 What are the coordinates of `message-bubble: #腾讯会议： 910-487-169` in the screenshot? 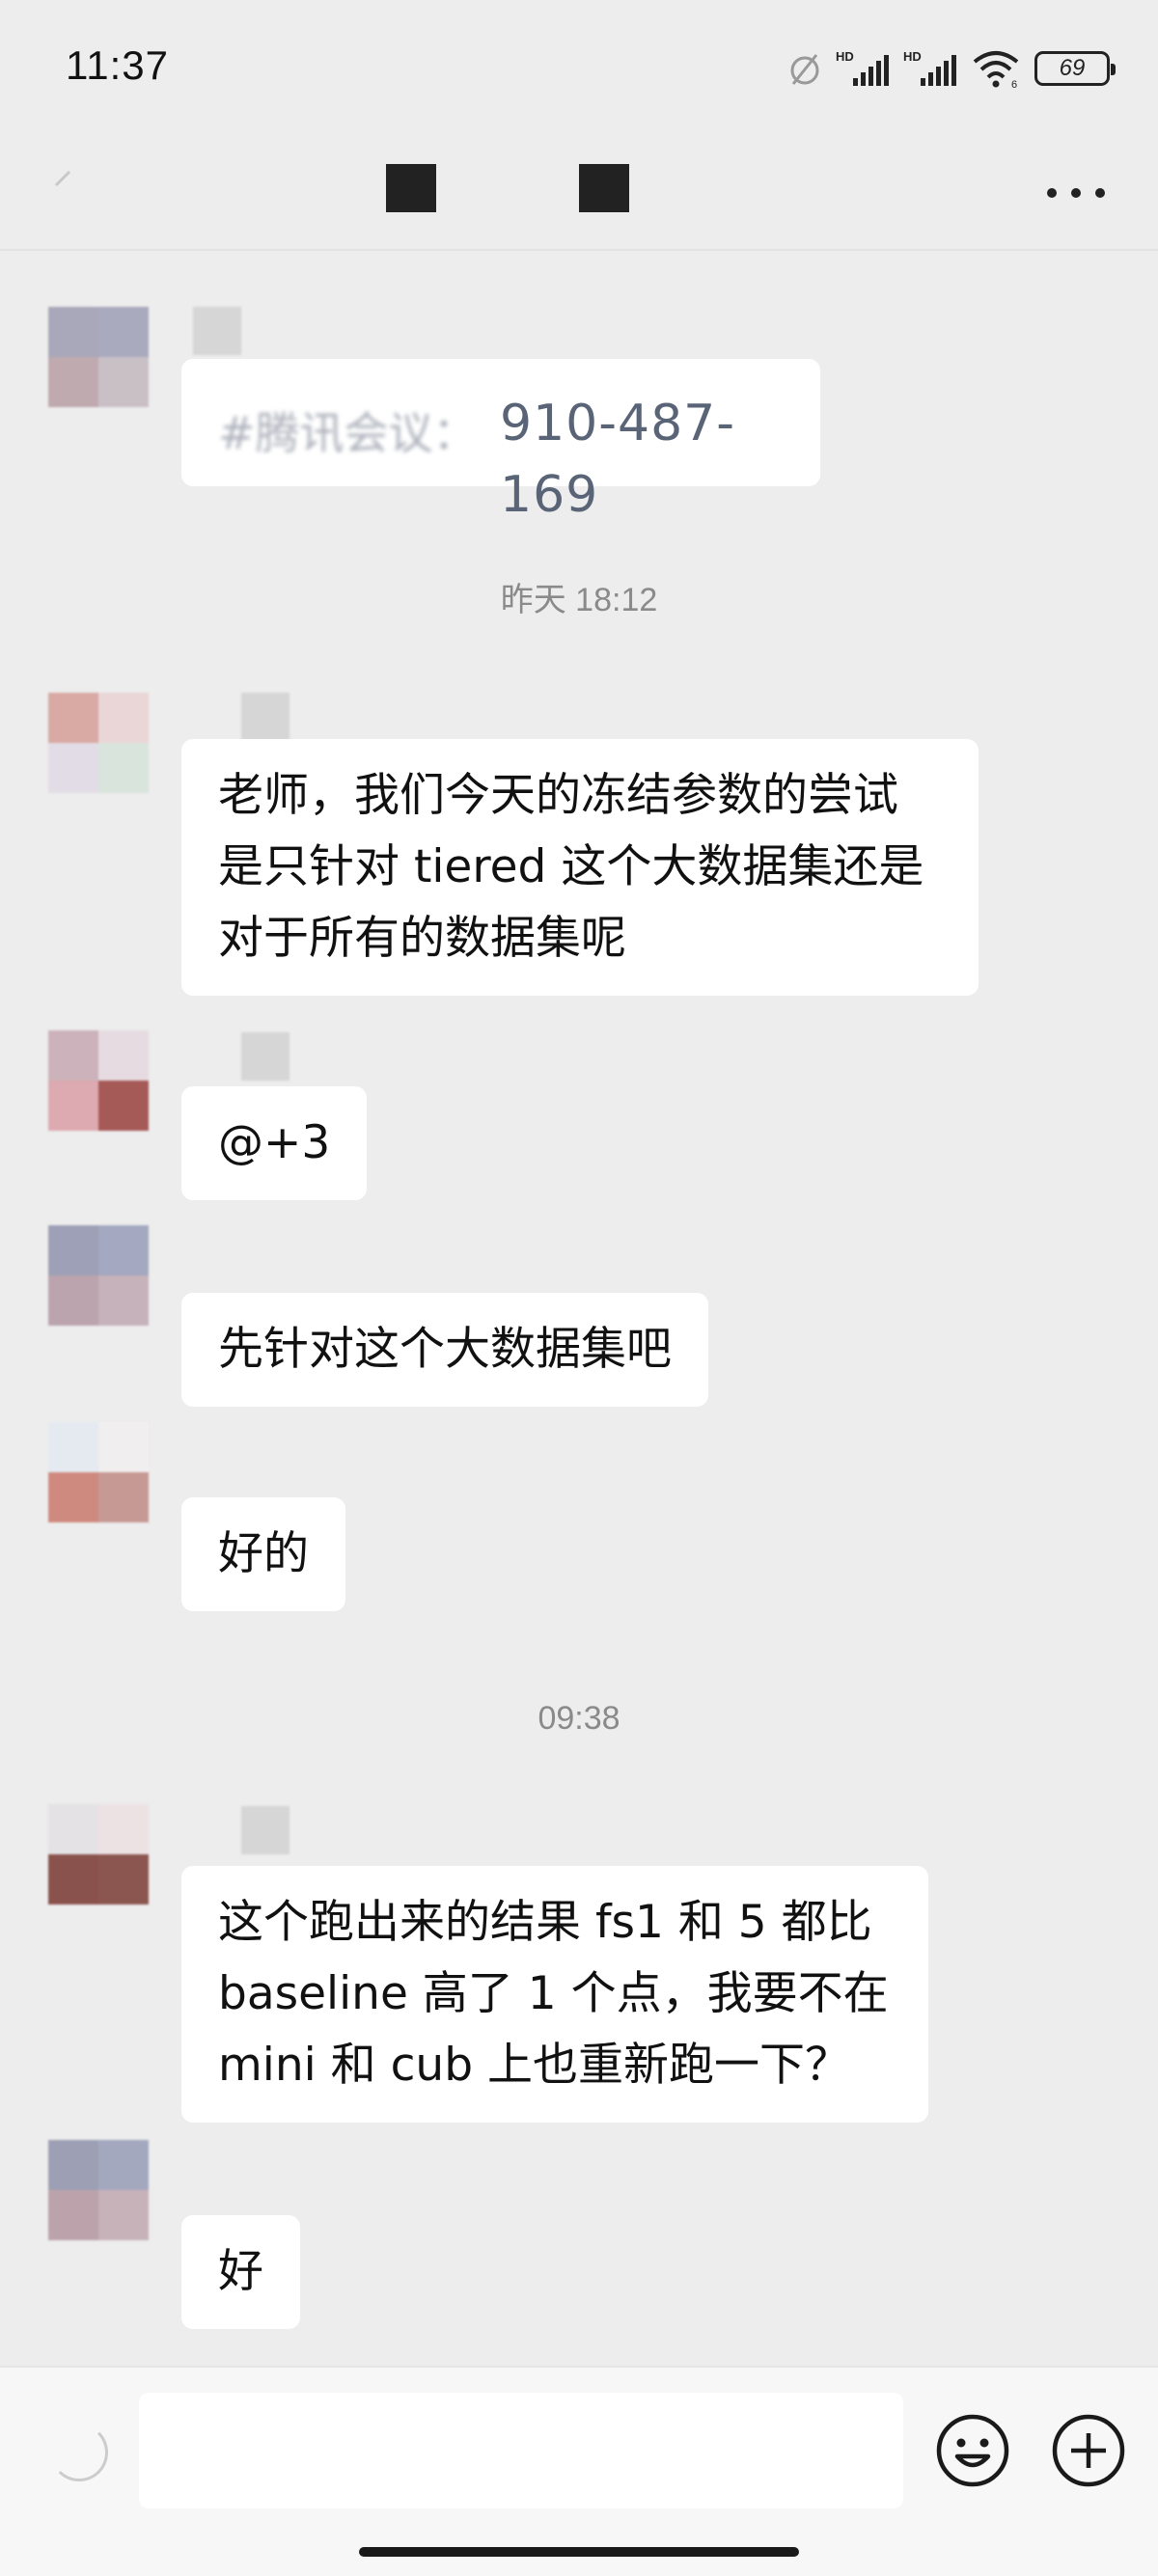 It's located at (500, 441).